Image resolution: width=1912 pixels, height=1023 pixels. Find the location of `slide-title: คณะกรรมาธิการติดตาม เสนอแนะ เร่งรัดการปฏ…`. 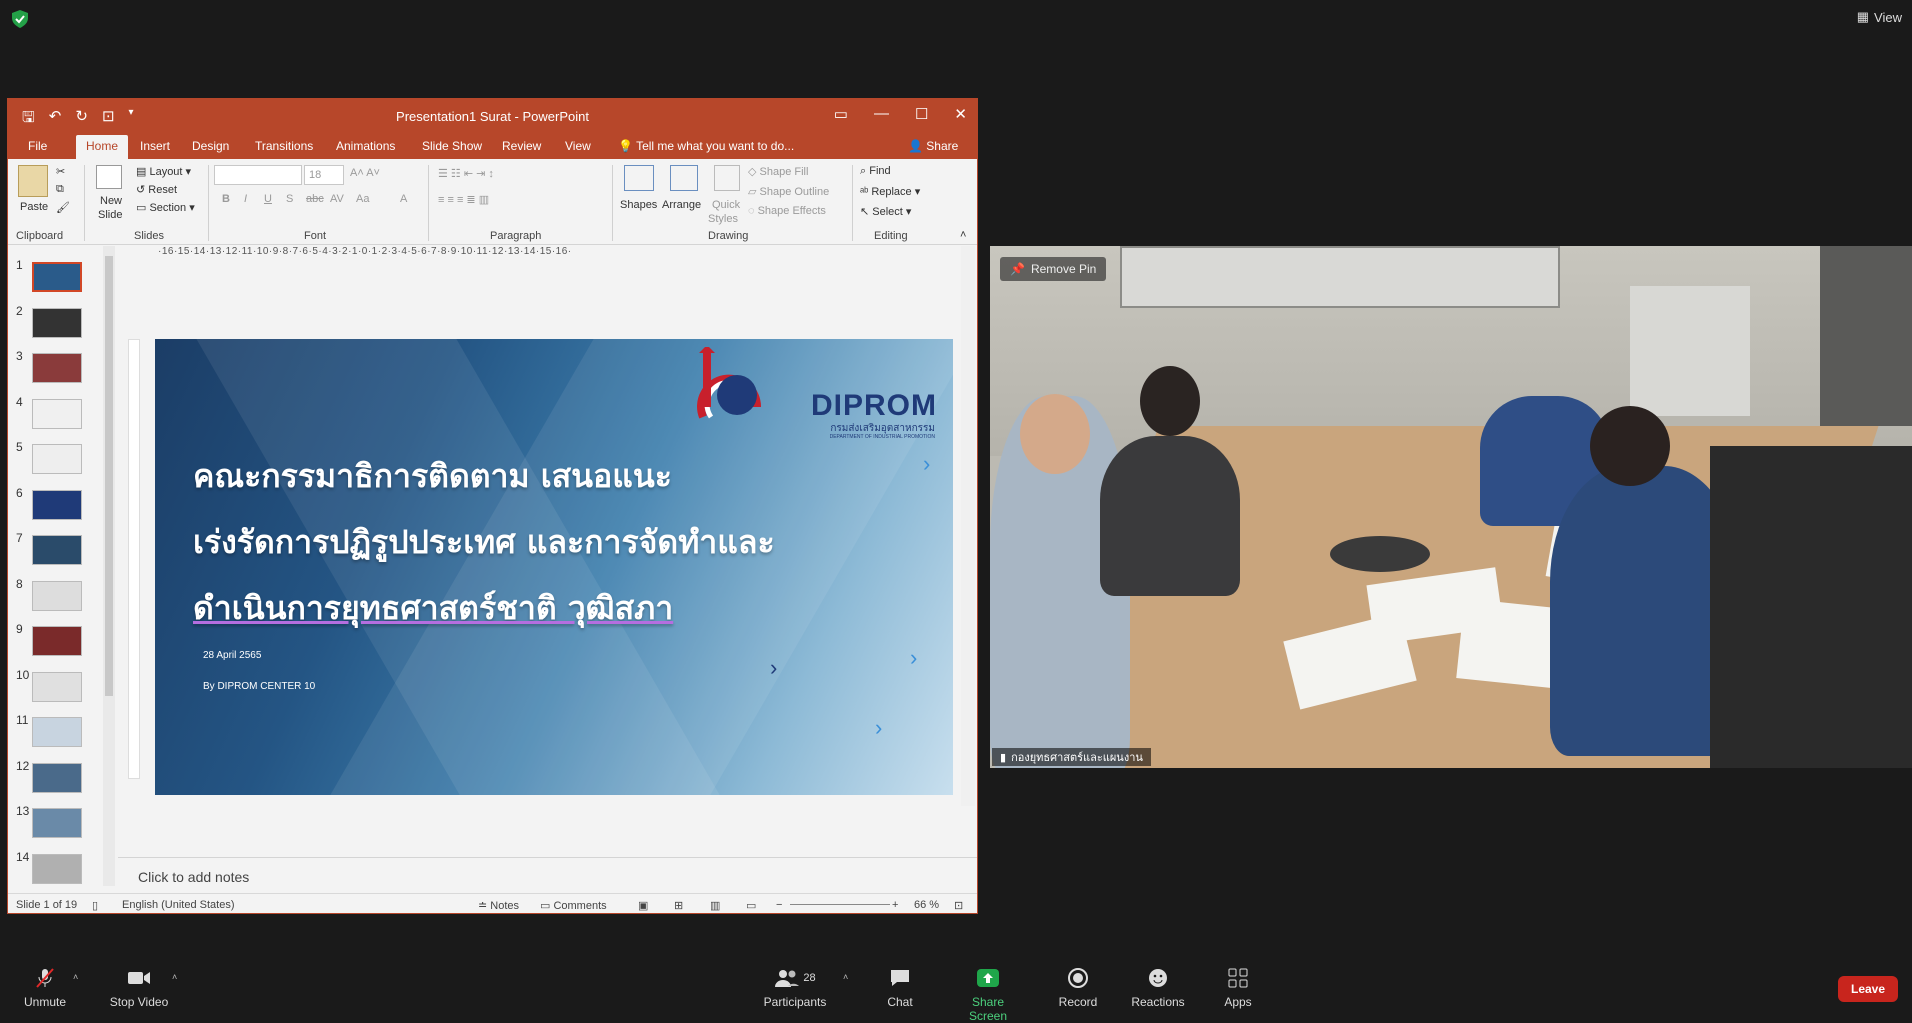

slide-title: คณะกรรมาธิการติดตาม เสนอแนะ เร่งรัดการปฏ… is located at coordinates (503, 542).